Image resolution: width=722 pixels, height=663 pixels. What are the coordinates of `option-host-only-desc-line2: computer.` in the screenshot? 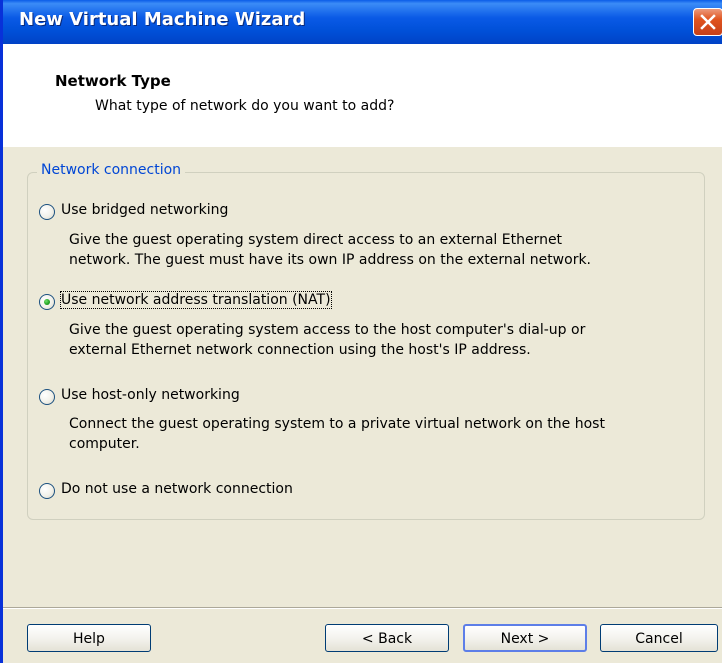 It's located at (104, 444).